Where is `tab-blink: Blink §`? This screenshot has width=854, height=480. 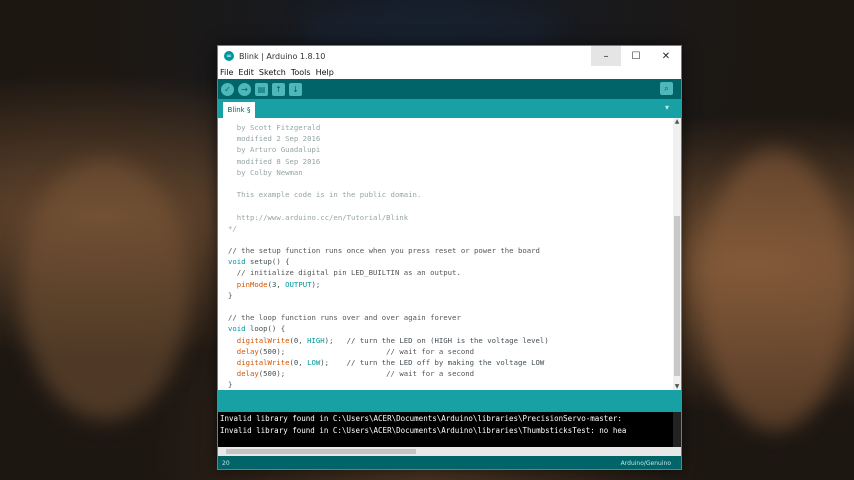
tab-blink: Blink § is located at coordinates (239, 110).